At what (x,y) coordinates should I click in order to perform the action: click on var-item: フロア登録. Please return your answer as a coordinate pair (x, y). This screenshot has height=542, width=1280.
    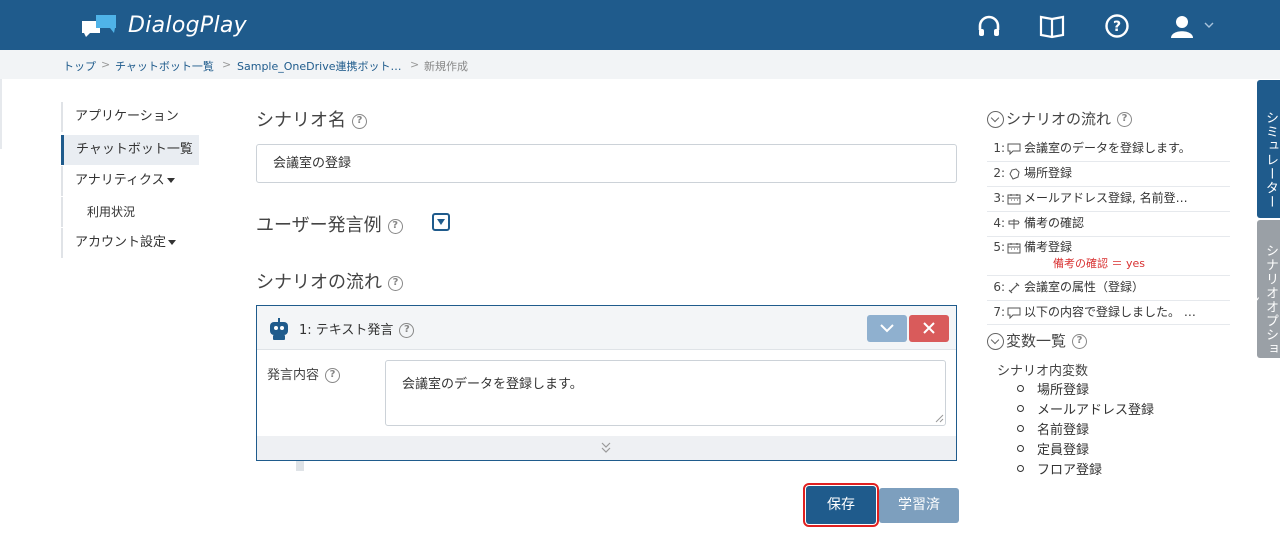
    Looking at the image, I should click on (1059, 468).